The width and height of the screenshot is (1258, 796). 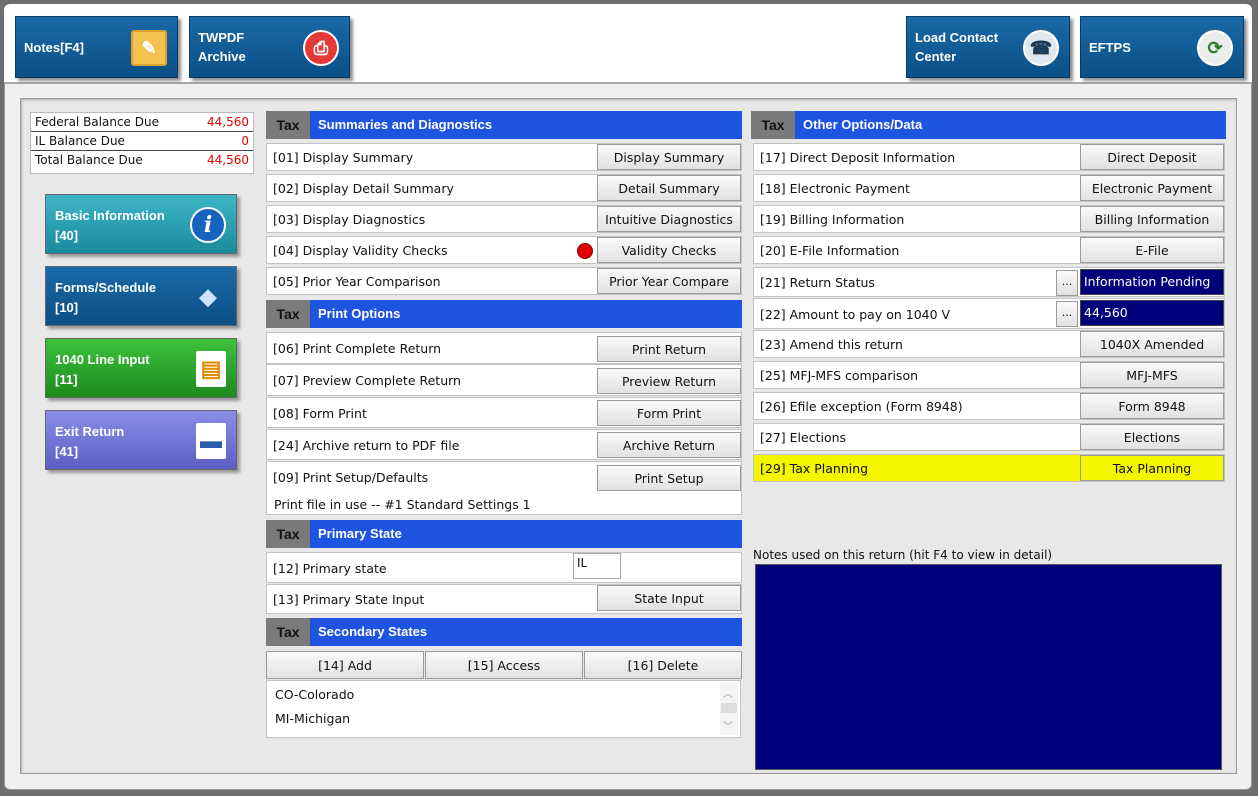 What do you see at coordinates (504, 632) in the screenshot?
I see `secondary-states-header: Tax Secondary States` at bounding box center [504, 632].